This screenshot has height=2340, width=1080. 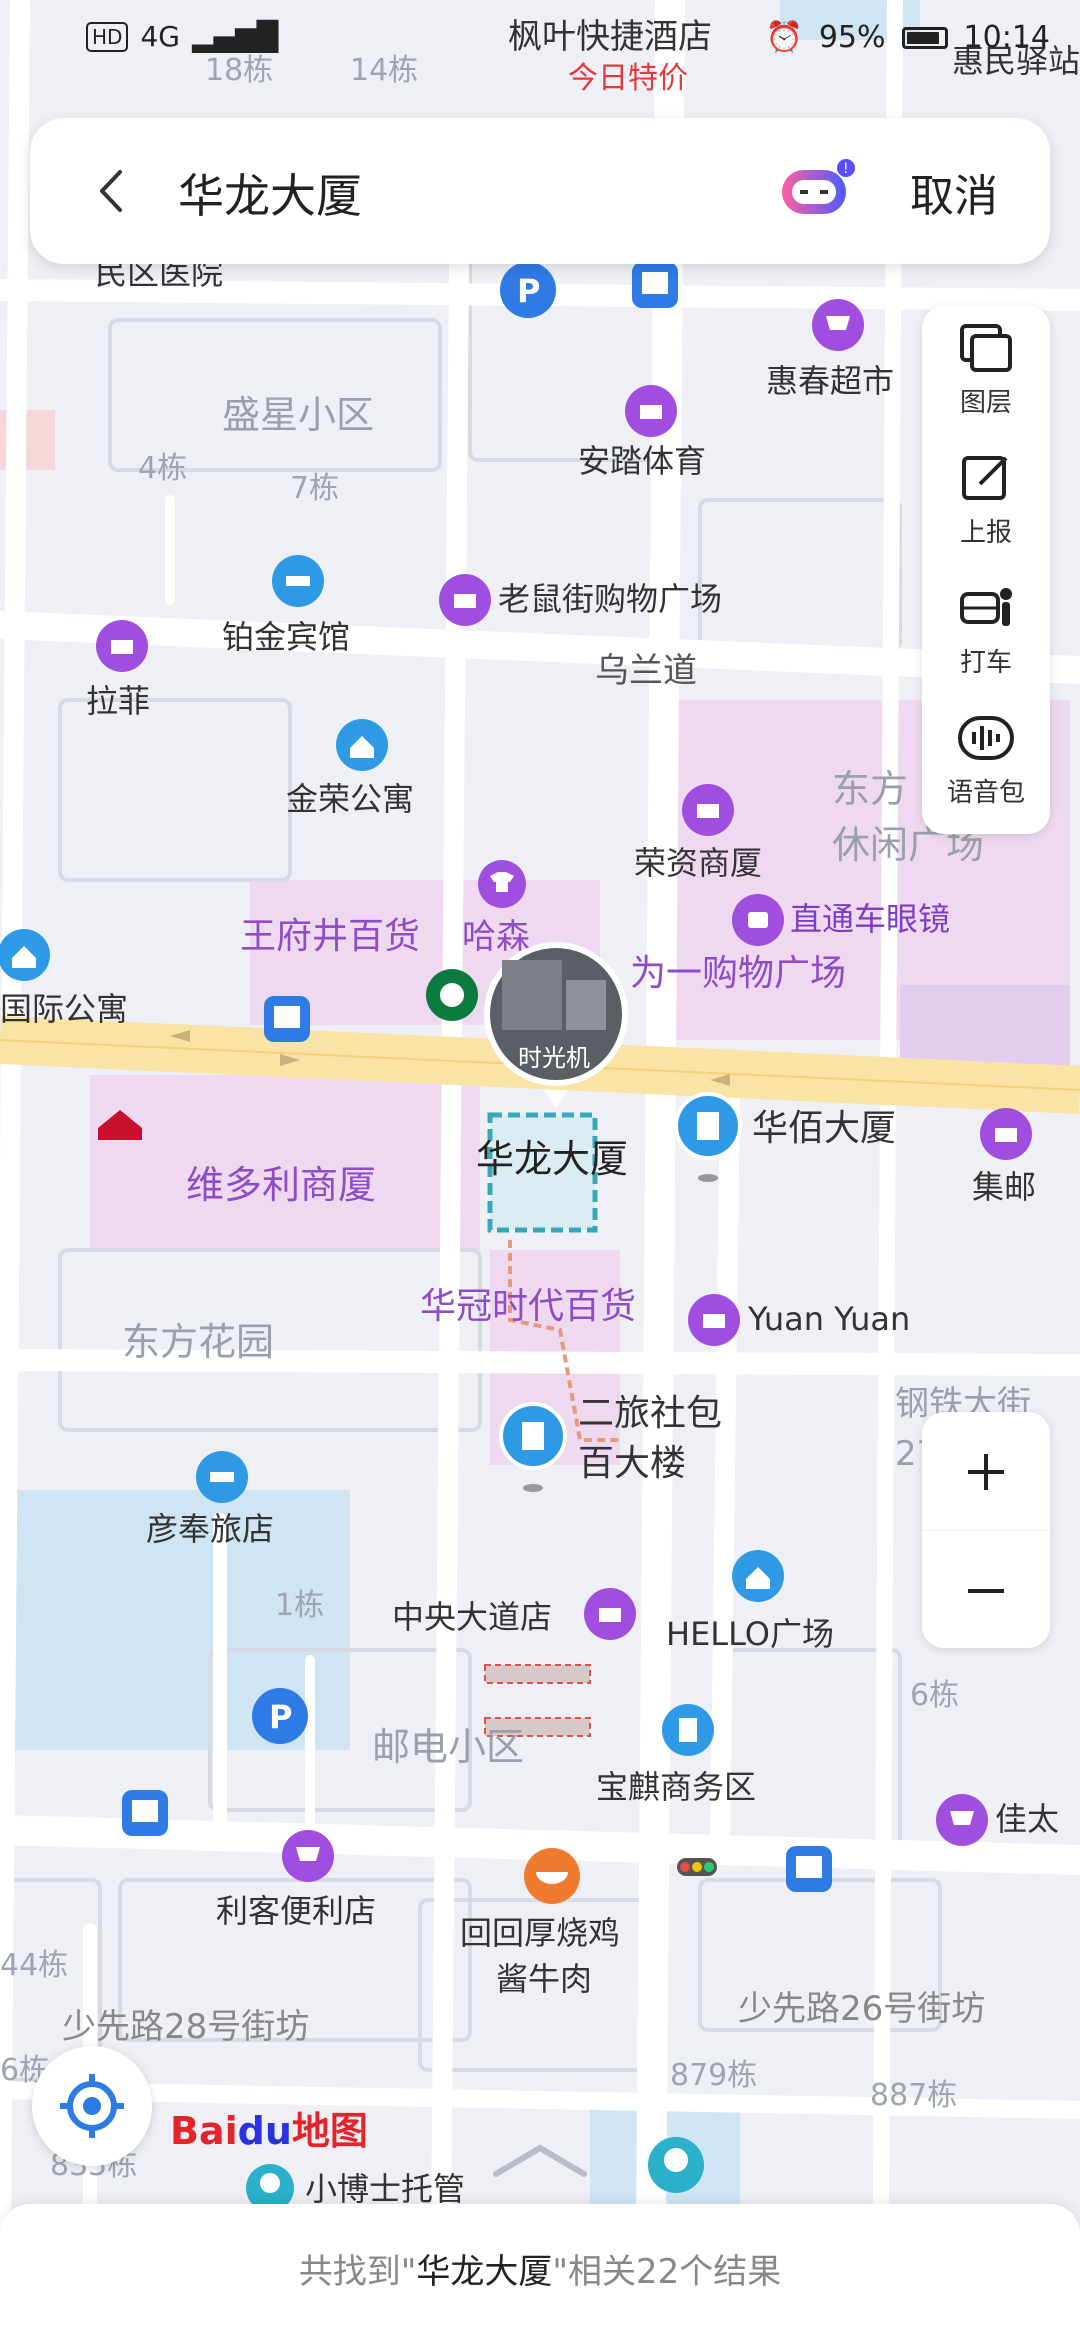 What do you see at coordinates (554, 1058) in the screenshot?
I see `streetview-label: 时光机` at bounding box center [554, 1058].